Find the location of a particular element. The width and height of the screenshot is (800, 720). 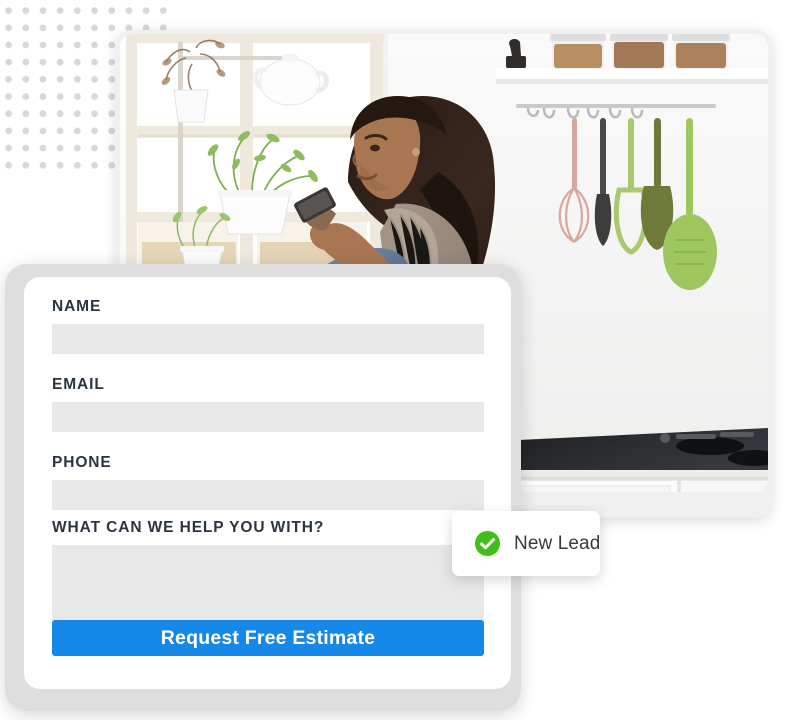

name-input is located at coordinates (268, 338).